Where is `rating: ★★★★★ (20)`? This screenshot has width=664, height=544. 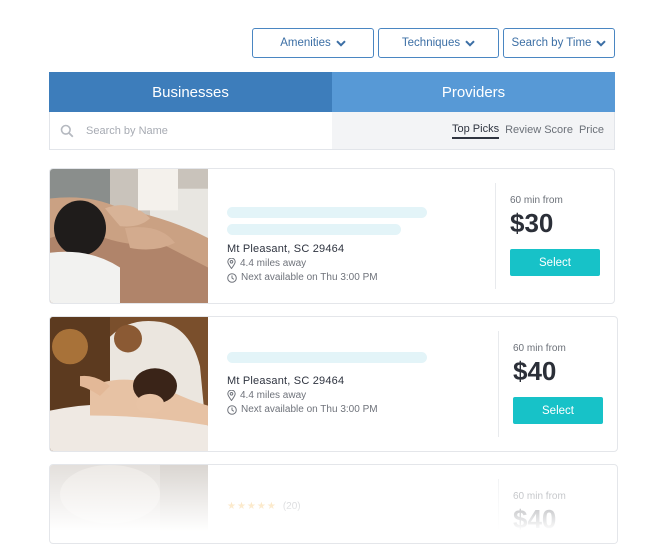
rating: ★★★★★ (20) is located at coordinates (264, 506).